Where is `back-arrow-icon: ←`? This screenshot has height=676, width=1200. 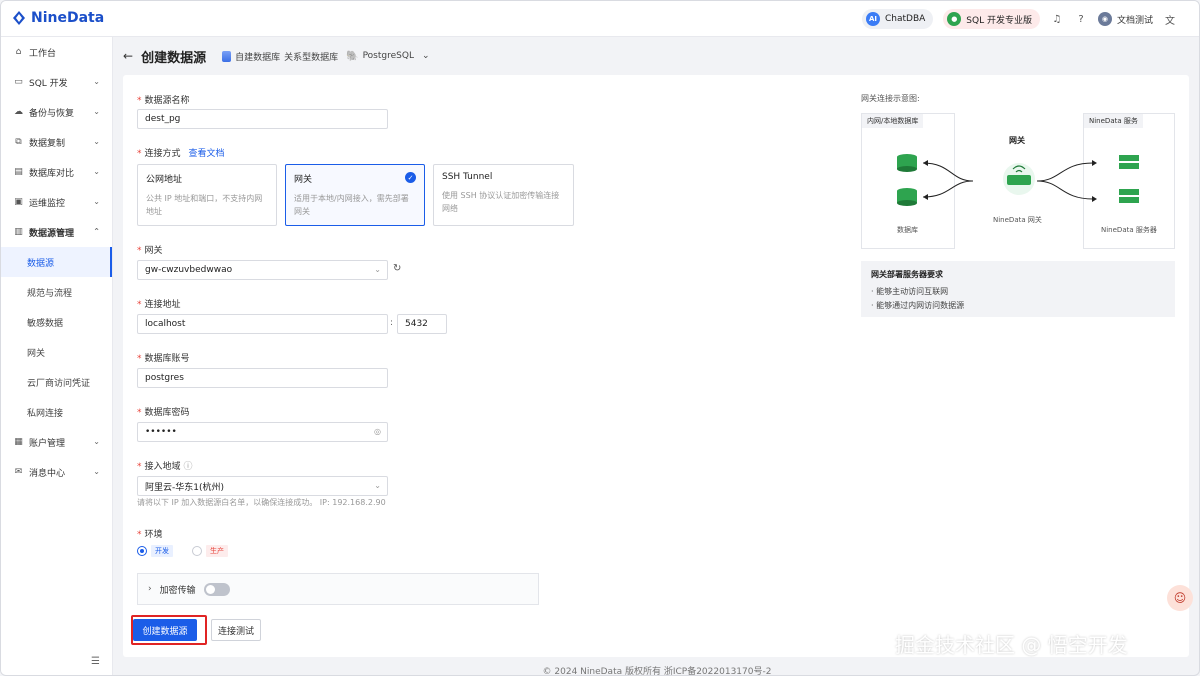 back-arrow-icon: ← is located at coordinates (128, 56).